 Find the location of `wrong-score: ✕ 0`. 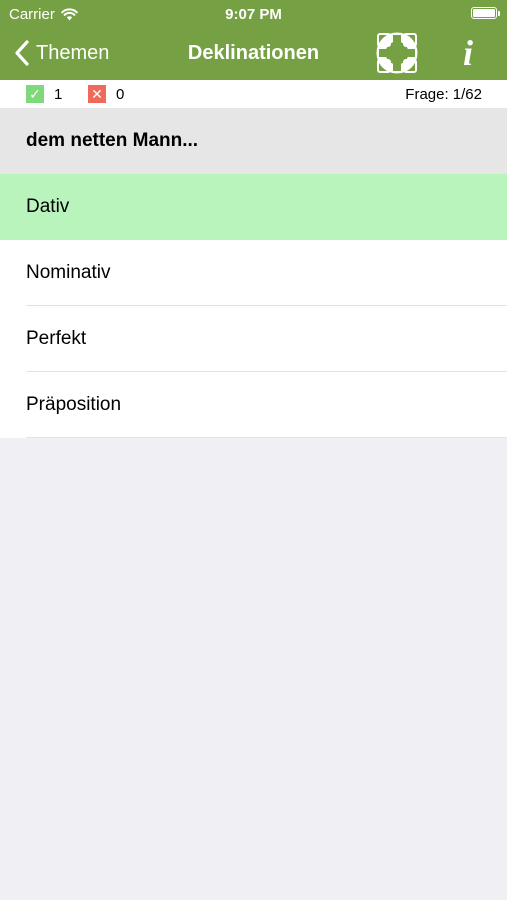

wrong-score: ✕ 0 is located at coordinates (106, 94).